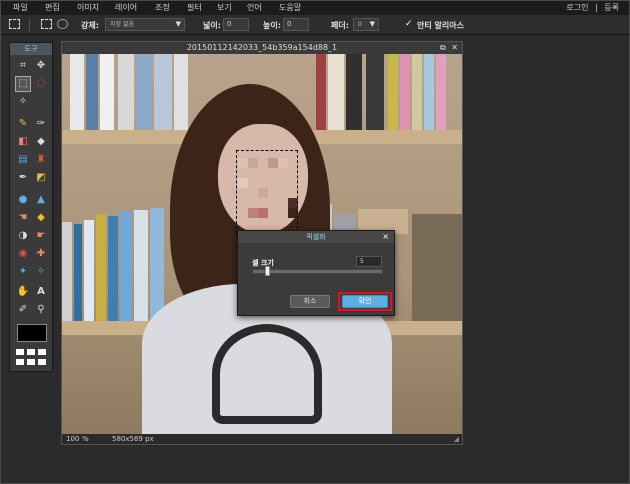  Describe the element at coordinates (315, 8) in the screenshot. I see `menu-bar: 파일 편집 이미지 레이어 조정 필터 보기 언어 도움말 로그인 | 등록` at that location.